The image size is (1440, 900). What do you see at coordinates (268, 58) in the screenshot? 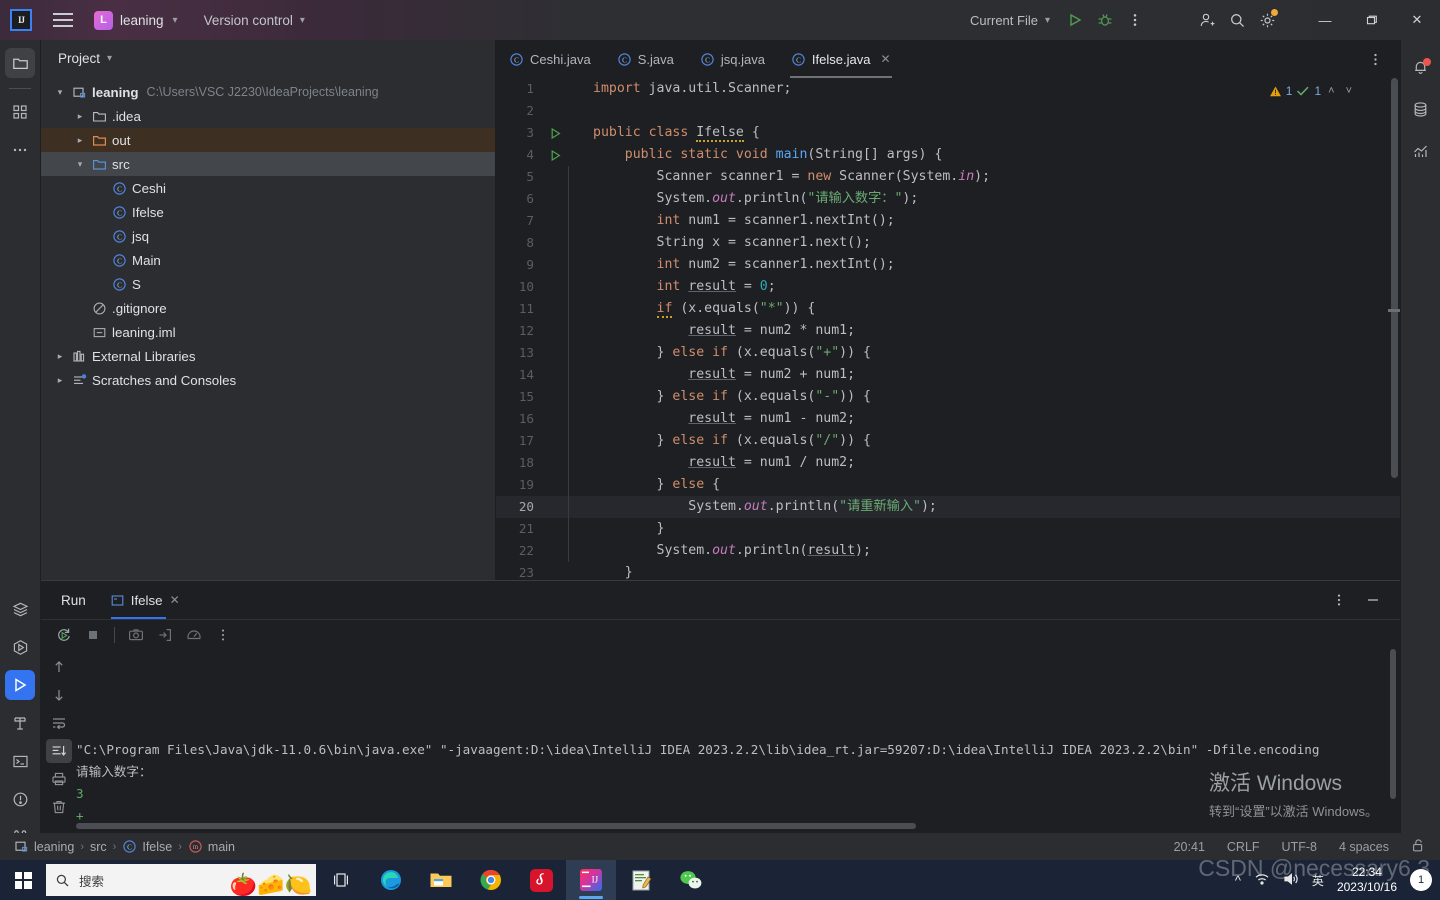
I see `project-panel-header: Project ▾` at bounding box center [268, 58].